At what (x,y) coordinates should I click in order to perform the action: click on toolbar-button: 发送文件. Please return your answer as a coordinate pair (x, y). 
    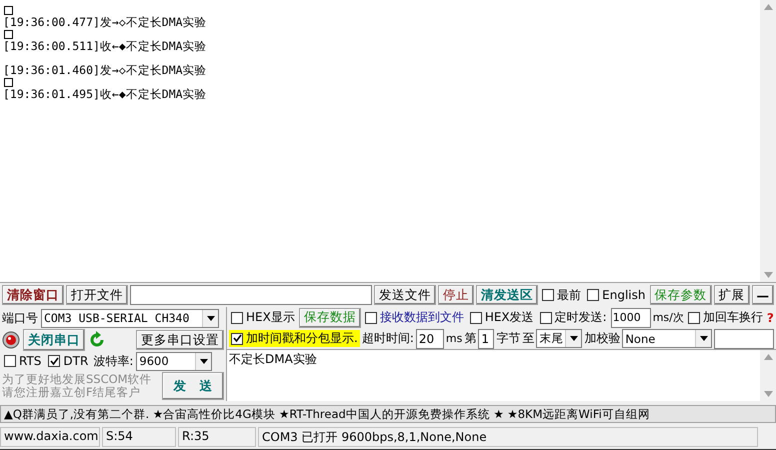
    Looking at the image, I should click on (405, 295).